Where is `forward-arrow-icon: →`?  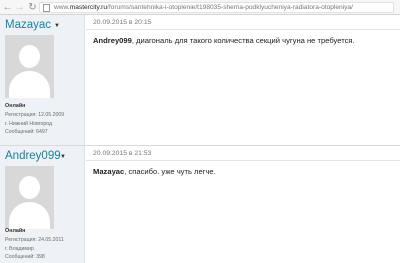 forward-arrow-icon: → is located at coordinates (19, 7).